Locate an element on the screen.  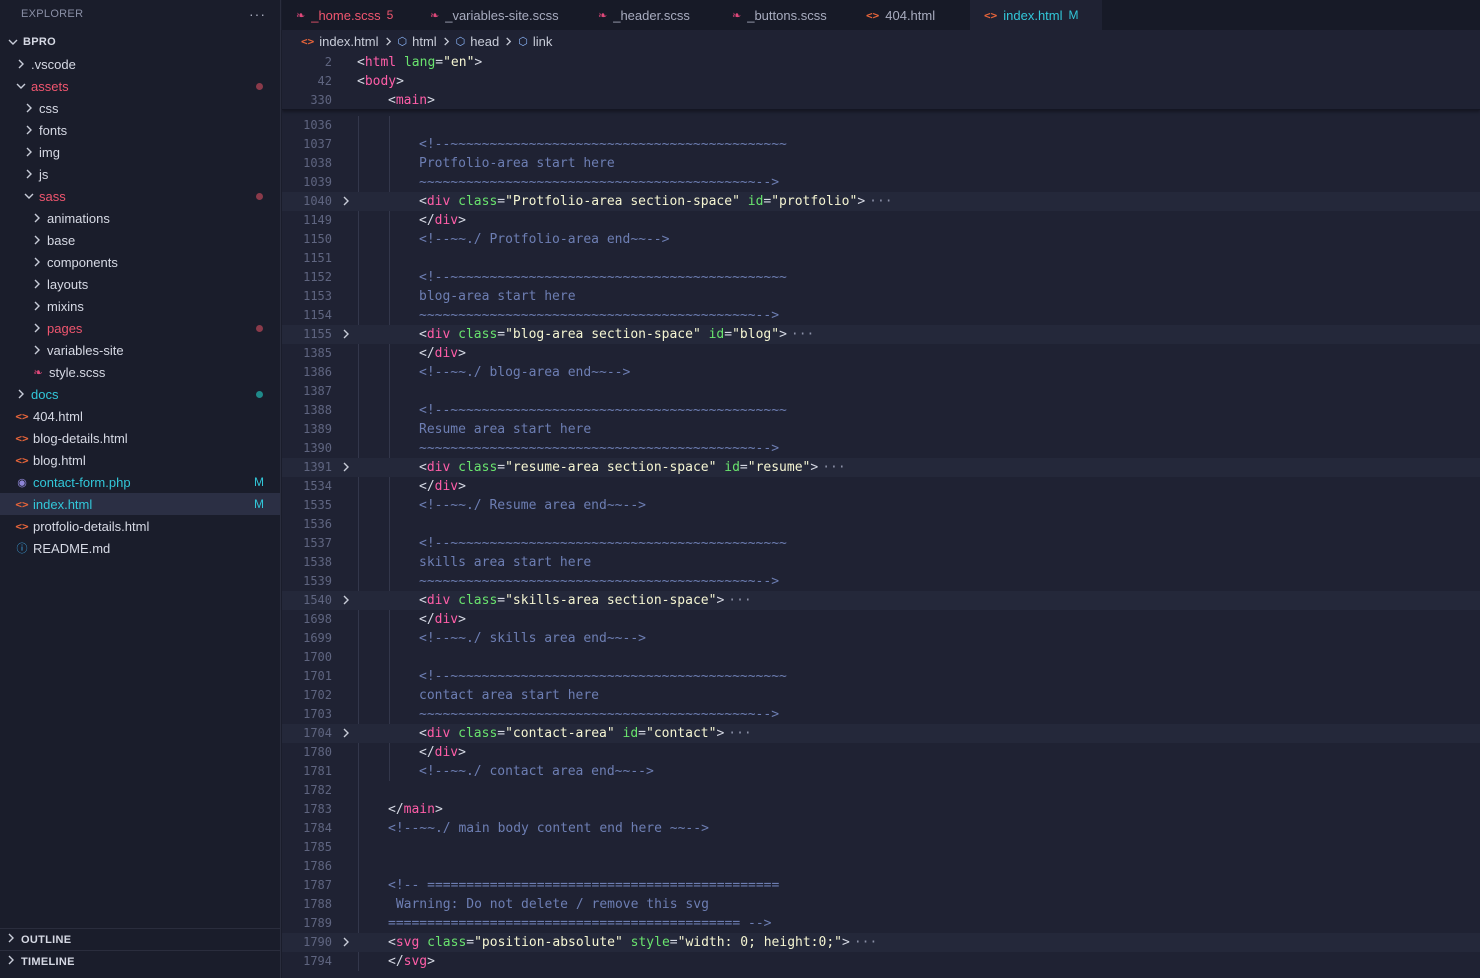
tree-item-variables-site: variables-site is located at coordinates (140, 350).